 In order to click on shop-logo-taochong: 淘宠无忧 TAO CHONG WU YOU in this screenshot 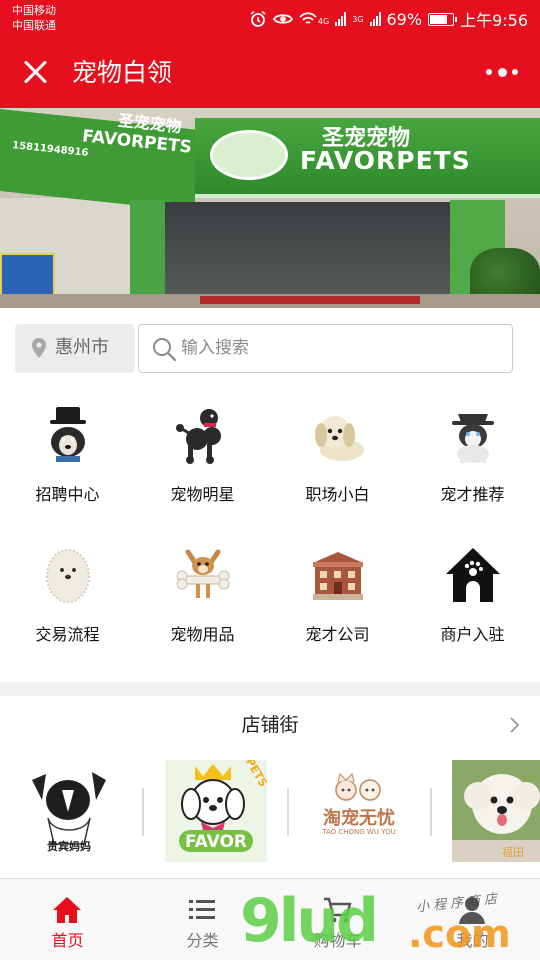, I will do `click(359, 811)`.